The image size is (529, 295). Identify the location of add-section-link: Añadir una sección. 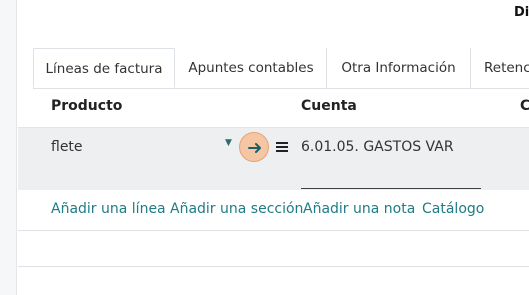
(236, 209).